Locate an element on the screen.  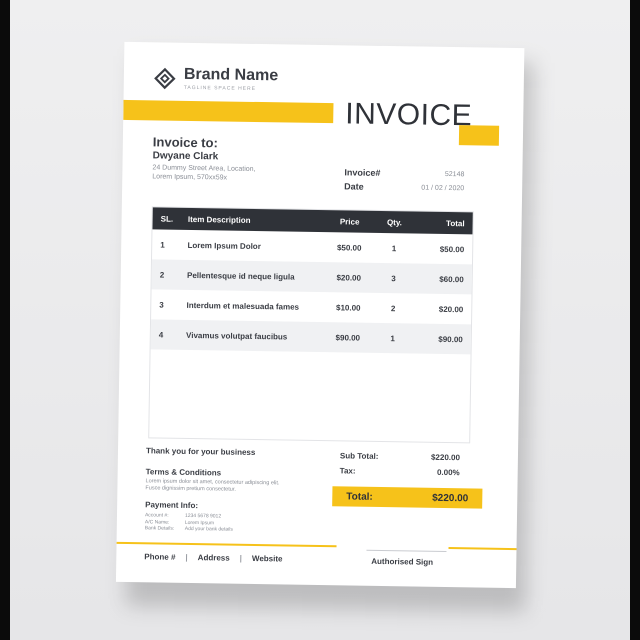
authorised-sign-label: Authorised Sign is located at coordinates (402, 561).